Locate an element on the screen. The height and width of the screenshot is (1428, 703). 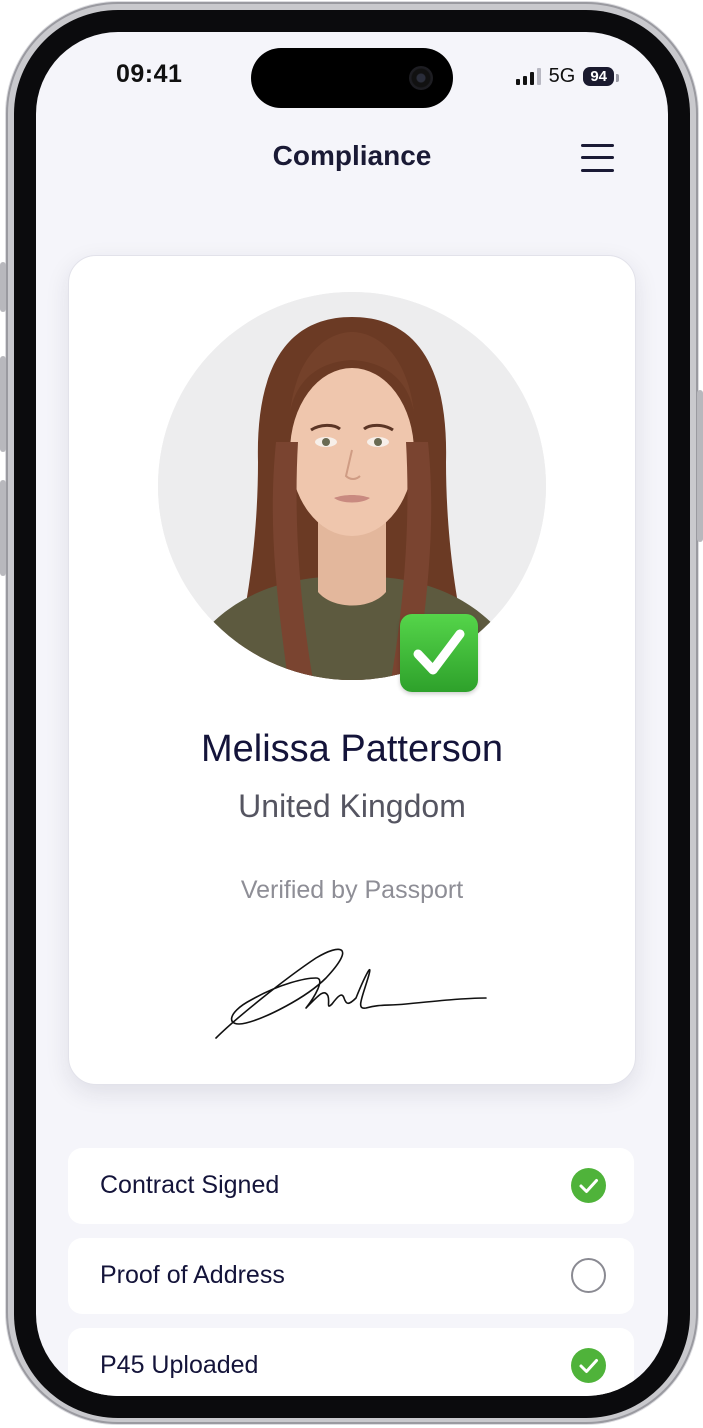
checklist-label: Proof of Address is located at coordinates (192, 1275).